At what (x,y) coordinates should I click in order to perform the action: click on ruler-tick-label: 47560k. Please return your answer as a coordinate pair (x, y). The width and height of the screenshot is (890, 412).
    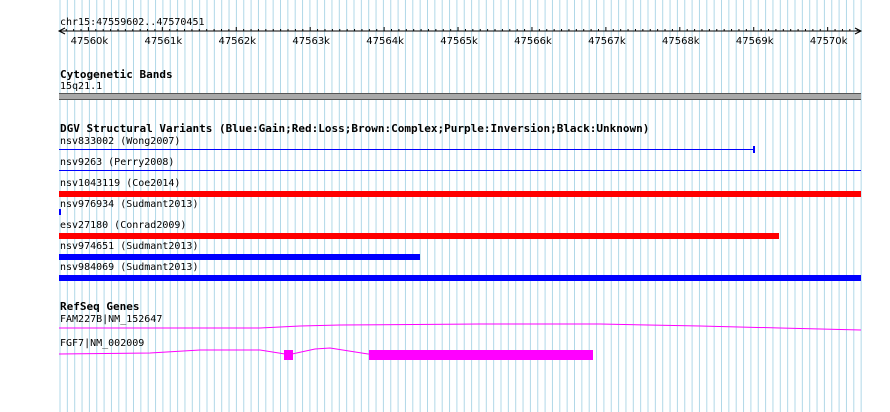
    Looking at the image, I should click on (90, 41).